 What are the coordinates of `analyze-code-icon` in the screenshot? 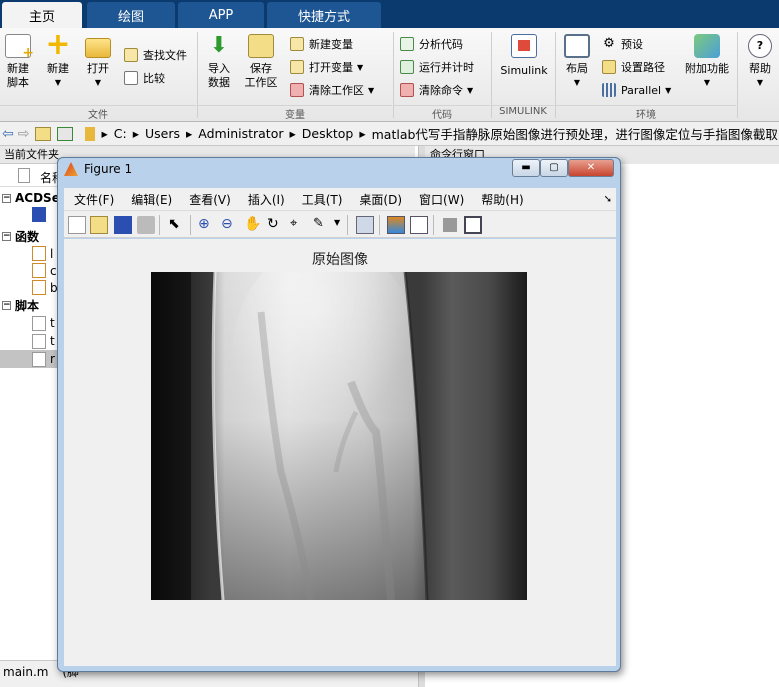 It's located at (407, 44).